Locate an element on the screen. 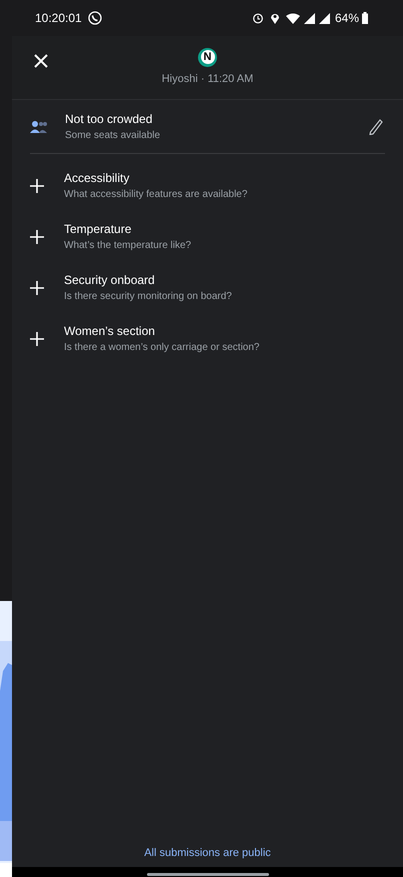 The height and width of the screenshot is (877, 403). question-item: Security onboard Is there security monitoring on board? is located at coordinates (207, 287).